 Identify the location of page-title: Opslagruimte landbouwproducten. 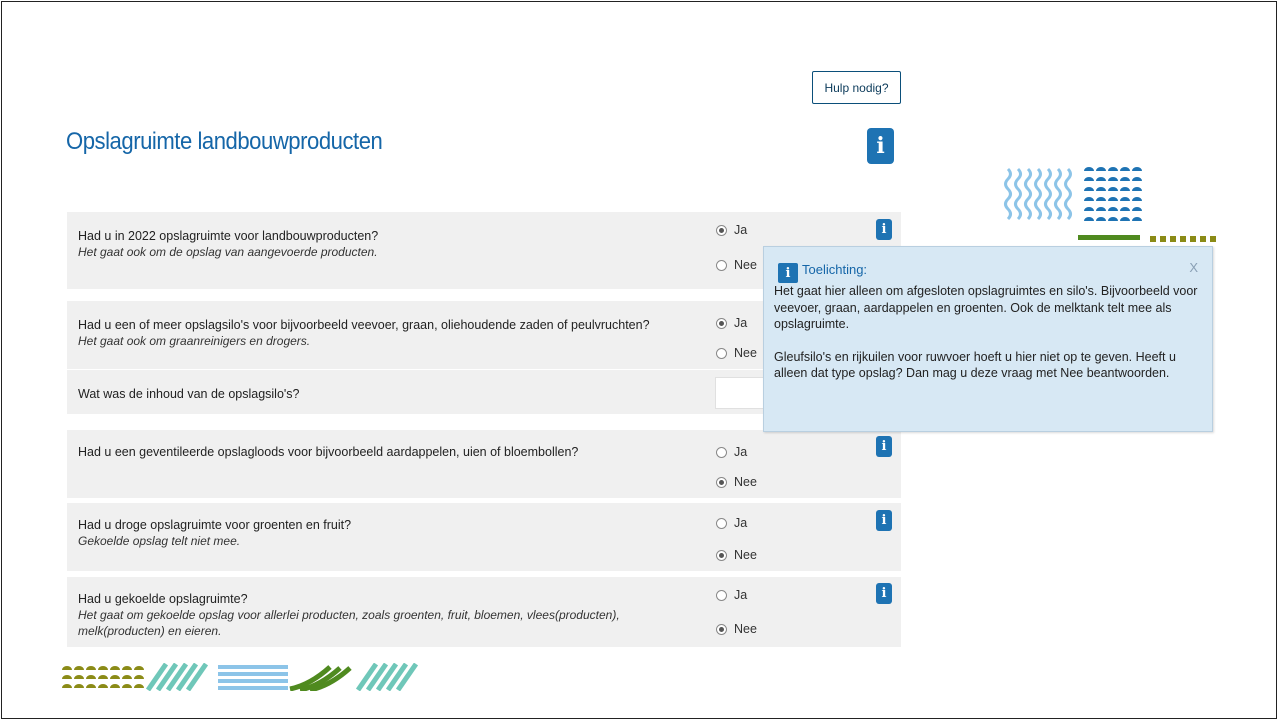
(224, 141).